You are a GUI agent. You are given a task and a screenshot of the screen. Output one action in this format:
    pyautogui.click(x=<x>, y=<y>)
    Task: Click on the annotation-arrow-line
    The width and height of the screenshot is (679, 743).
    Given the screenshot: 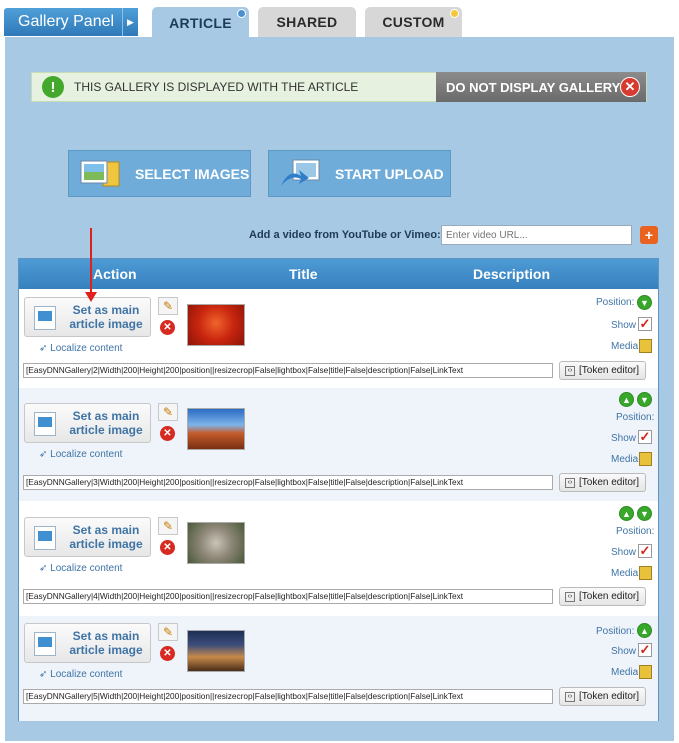 What is the action you would take?
    pyautogui.click(x=91, y=261)
    